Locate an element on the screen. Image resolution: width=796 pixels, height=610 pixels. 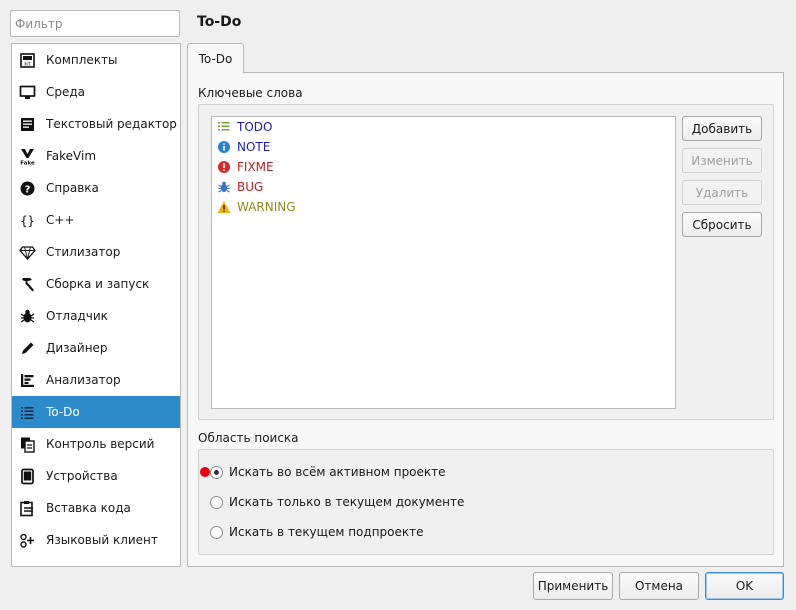
edit-keyword-button: Изменить is located at coordinates (722, 160).